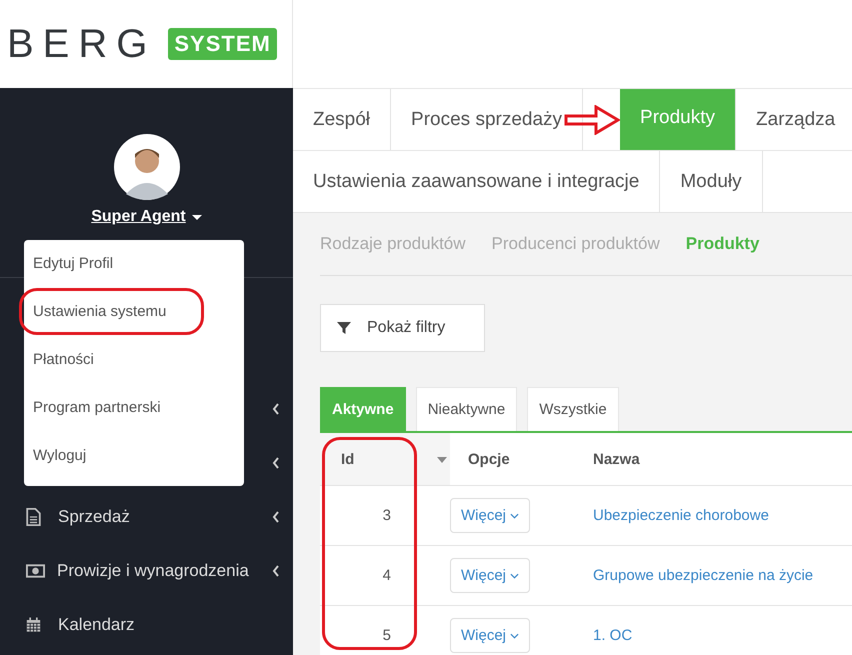 This screenshot has width=852, height=655. What do you see at coordinates (81, 44) in the screenshot?
I see `logo-wordmark: BERG` at bounding box center [81, 44].